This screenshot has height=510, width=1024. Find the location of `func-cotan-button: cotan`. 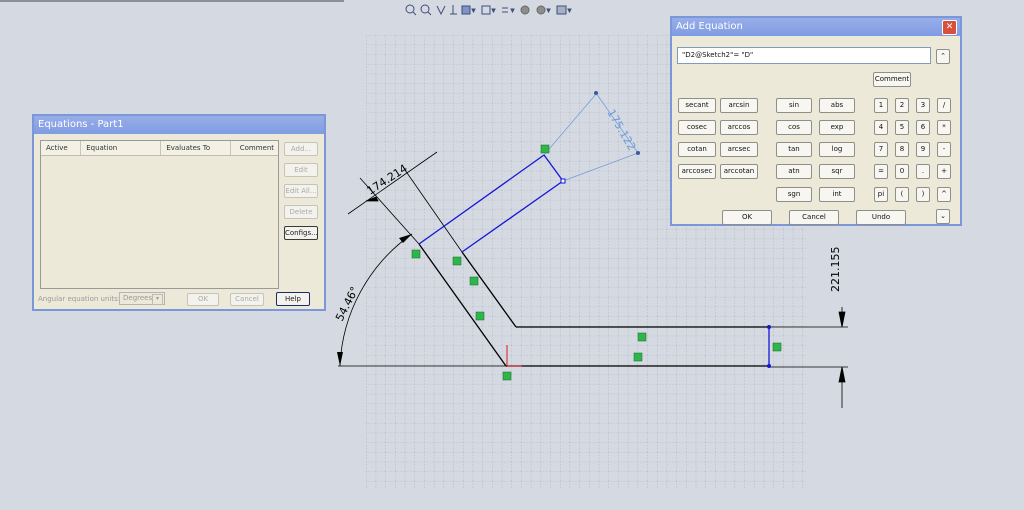

func-cotan-button: cotan is located at coordinates (697, 149).